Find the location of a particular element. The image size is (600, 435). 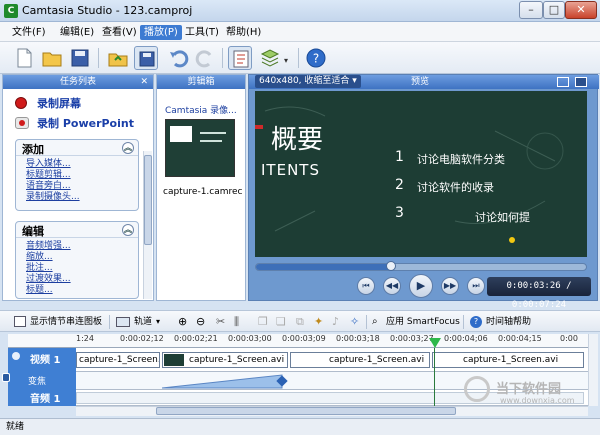

timeline-help-button: 时间轴帮助 is located at coordinates (508, 322).